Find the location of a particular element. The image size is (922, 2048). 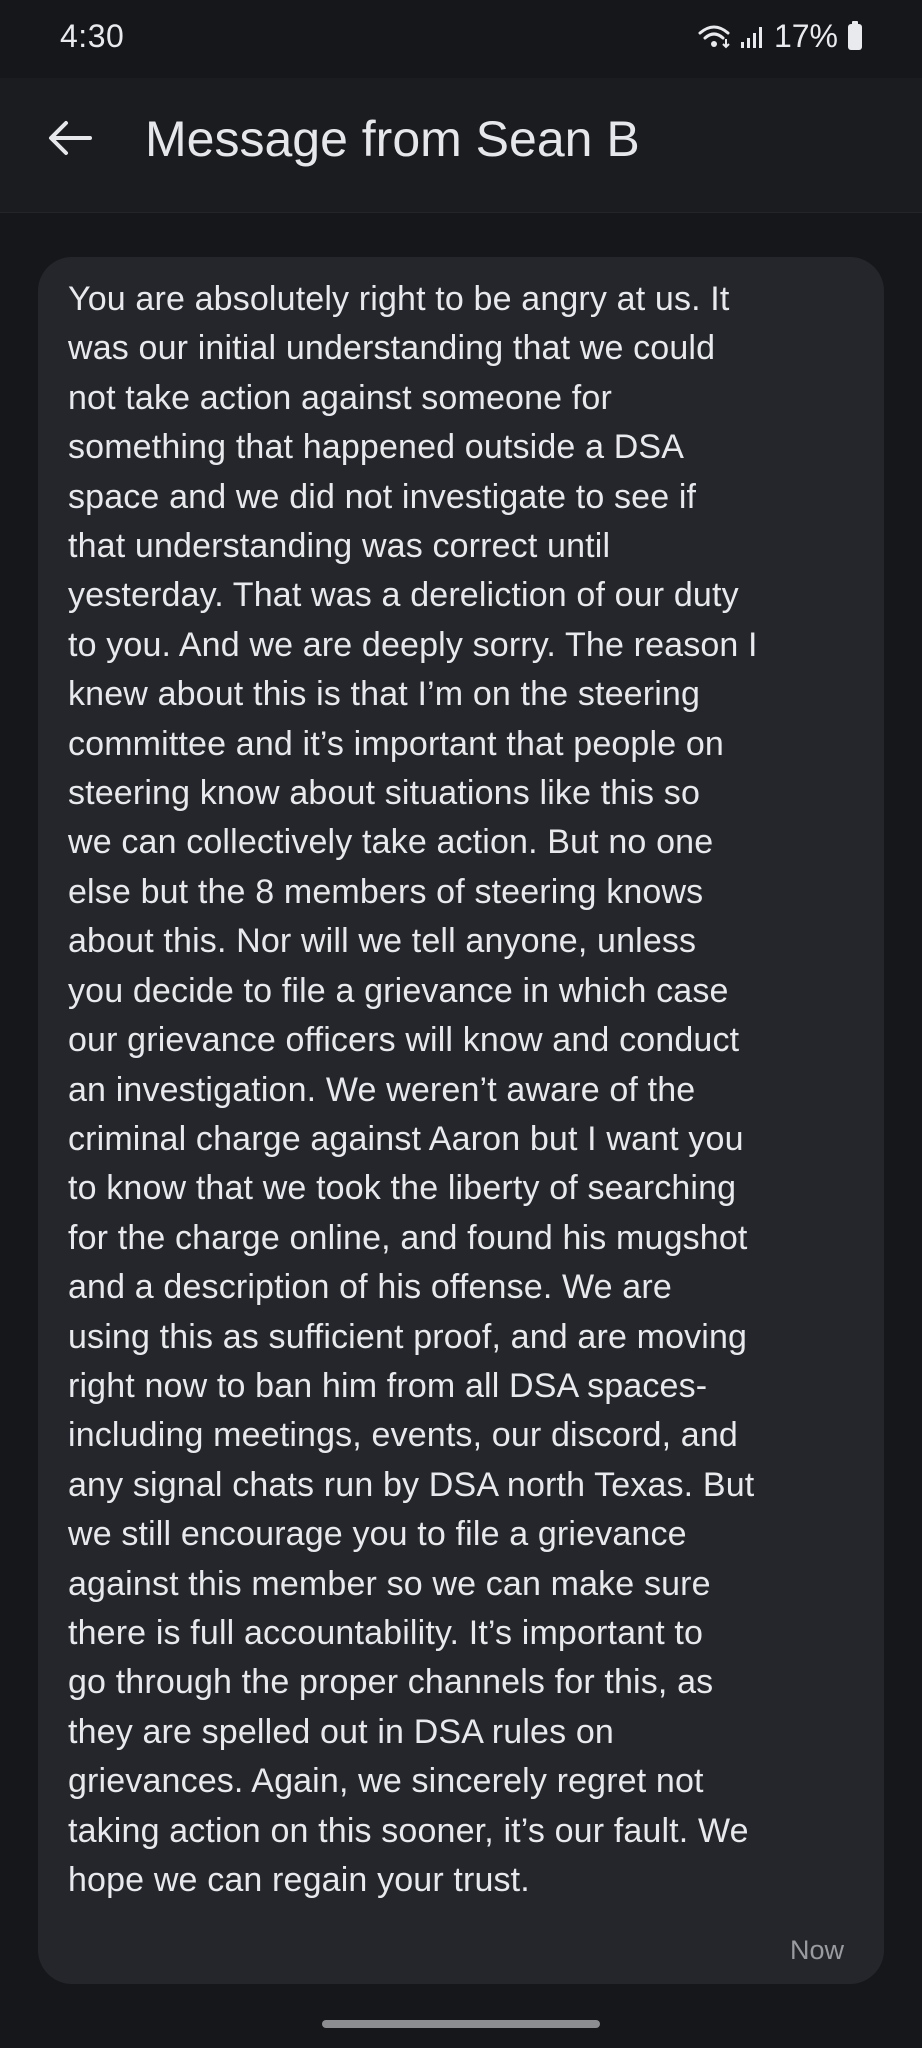

arrow-back-icon is located at coordinates (70, 140).